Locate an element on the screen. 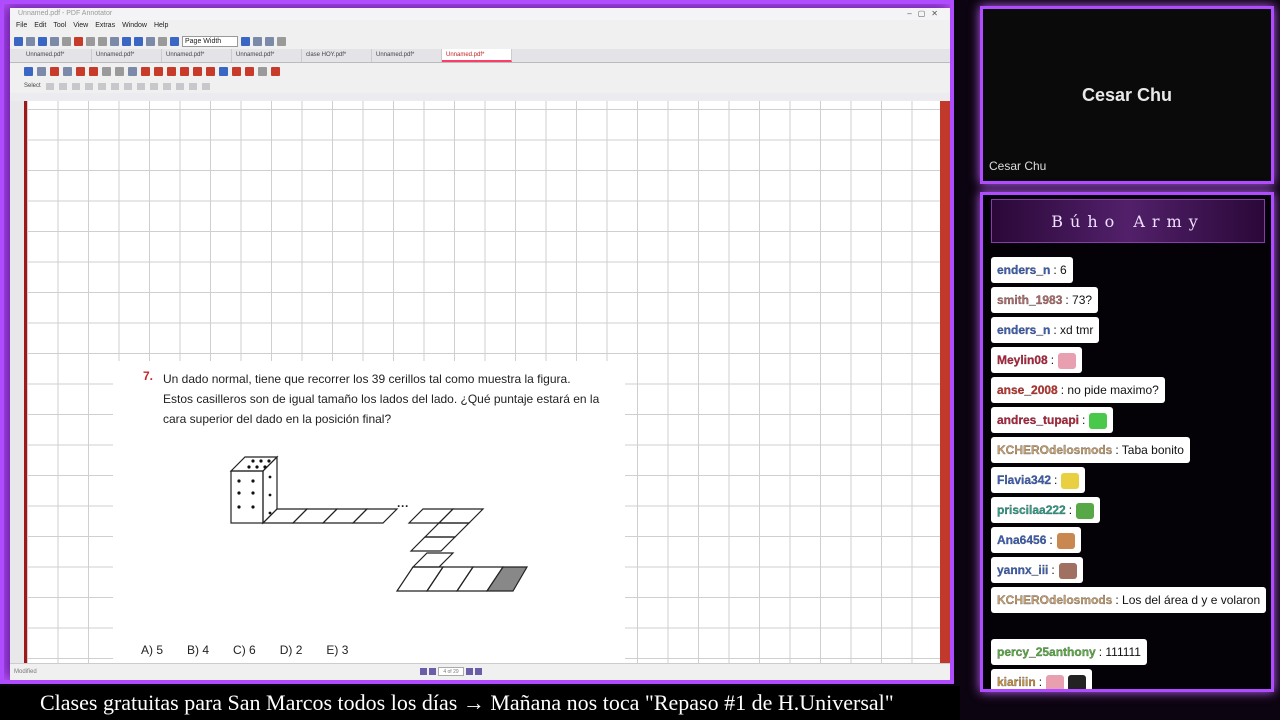 This screenshot has width=1280, height=720. chat-username: andres_tupapi is located at coordinates (1038, 420).